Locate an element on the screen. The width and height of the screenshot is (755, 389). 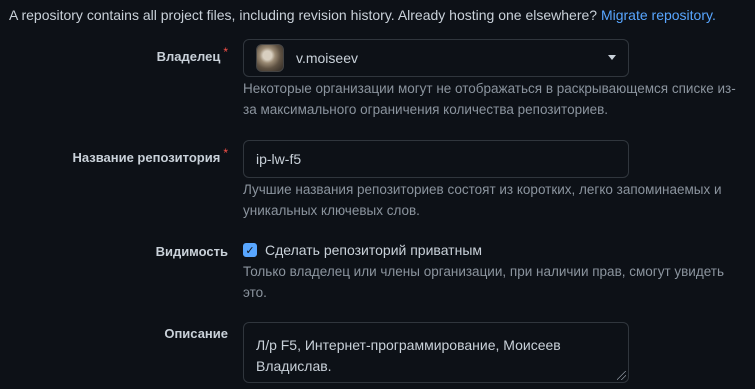
migrate-repository-link: Migrate repository. is located at coordinates (658, 15).